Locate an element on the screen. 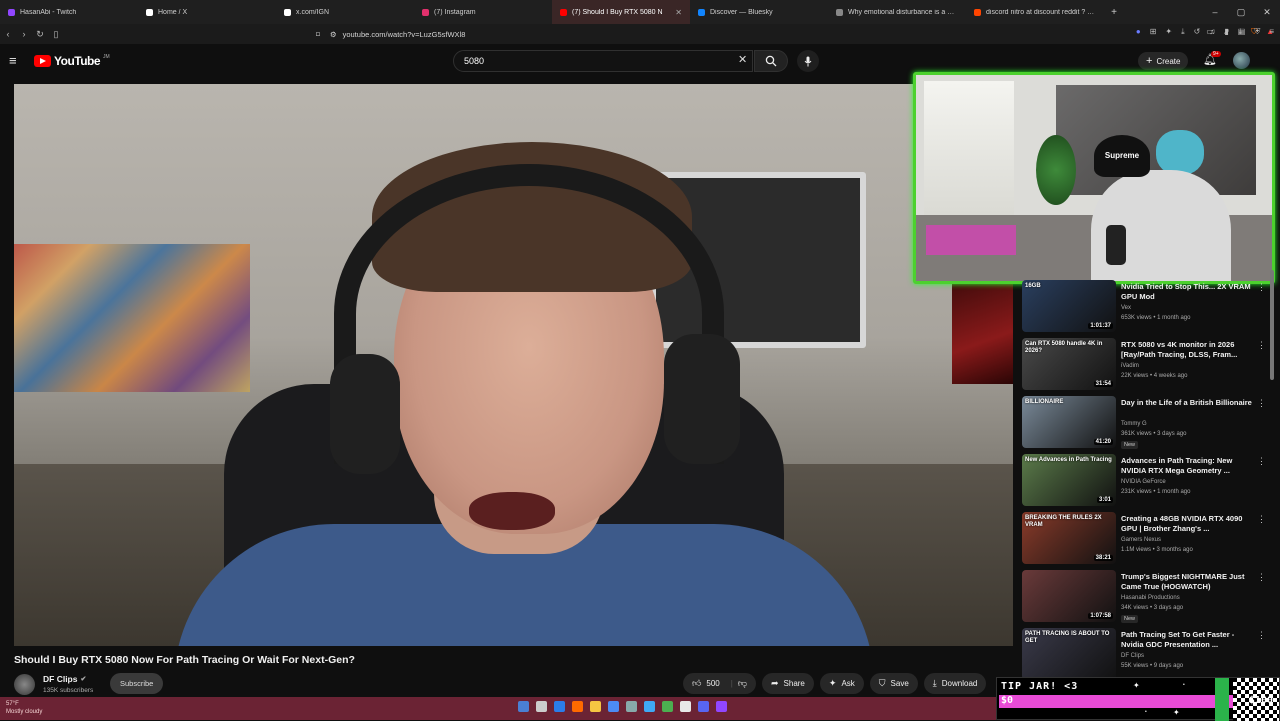 Image resolution: width=1280 pixels, height=721 pixels. vpn-icon: ⛨ is located at coordinates (1257, 32).